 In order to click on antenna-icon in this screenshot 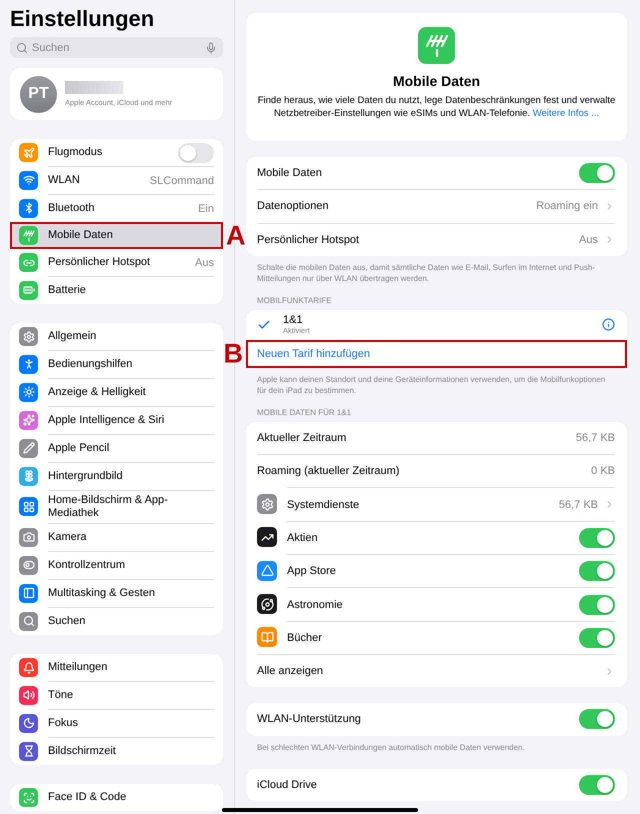, I will do `click(436, 45)`.